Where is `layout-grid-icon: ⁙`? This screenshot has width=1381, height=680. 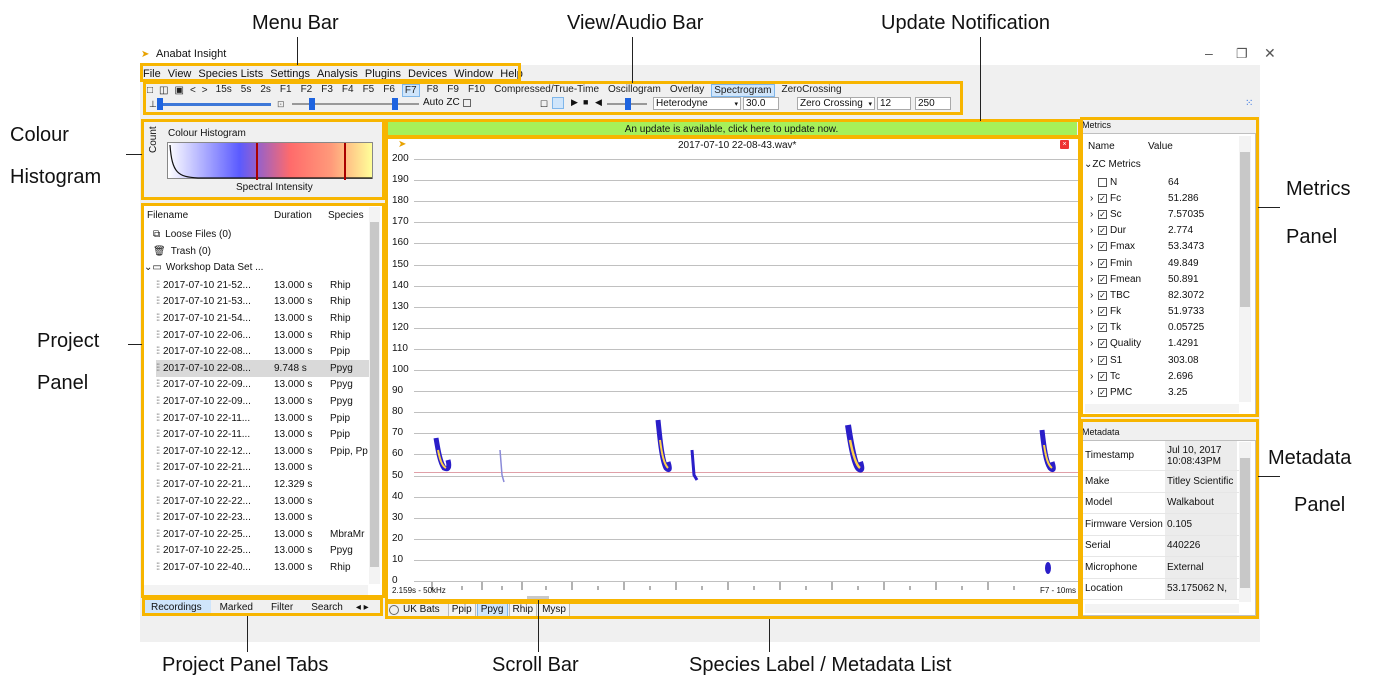 layout-grid-icon: ⁙ is located at coordinates (1249, 103).